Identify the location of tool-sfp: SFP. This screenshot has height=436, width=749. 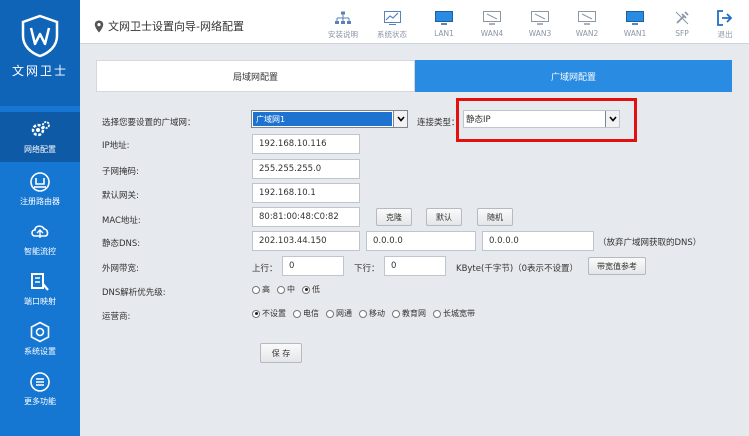
(682, 24).